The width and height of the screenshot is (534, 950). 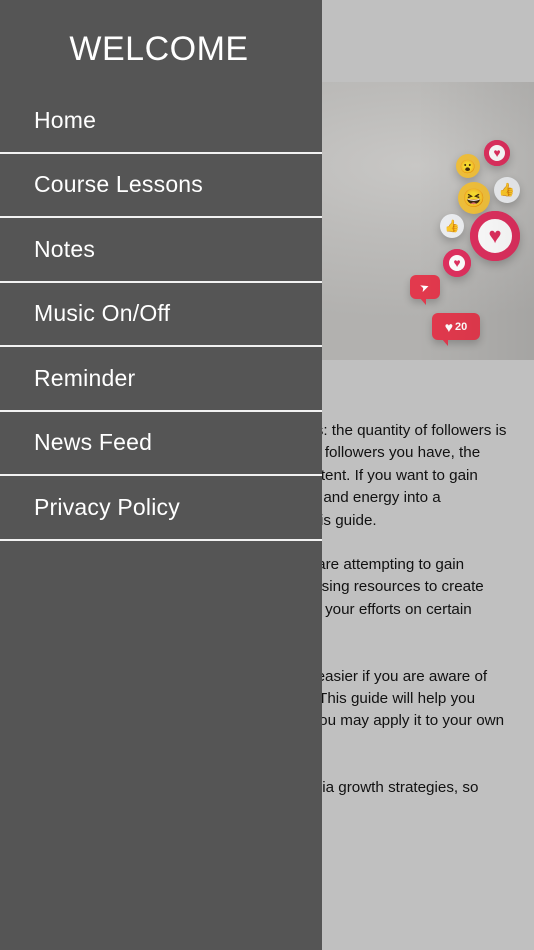 I want to click on menu-item-label: Course Lessons, so click(x=118, y=184).